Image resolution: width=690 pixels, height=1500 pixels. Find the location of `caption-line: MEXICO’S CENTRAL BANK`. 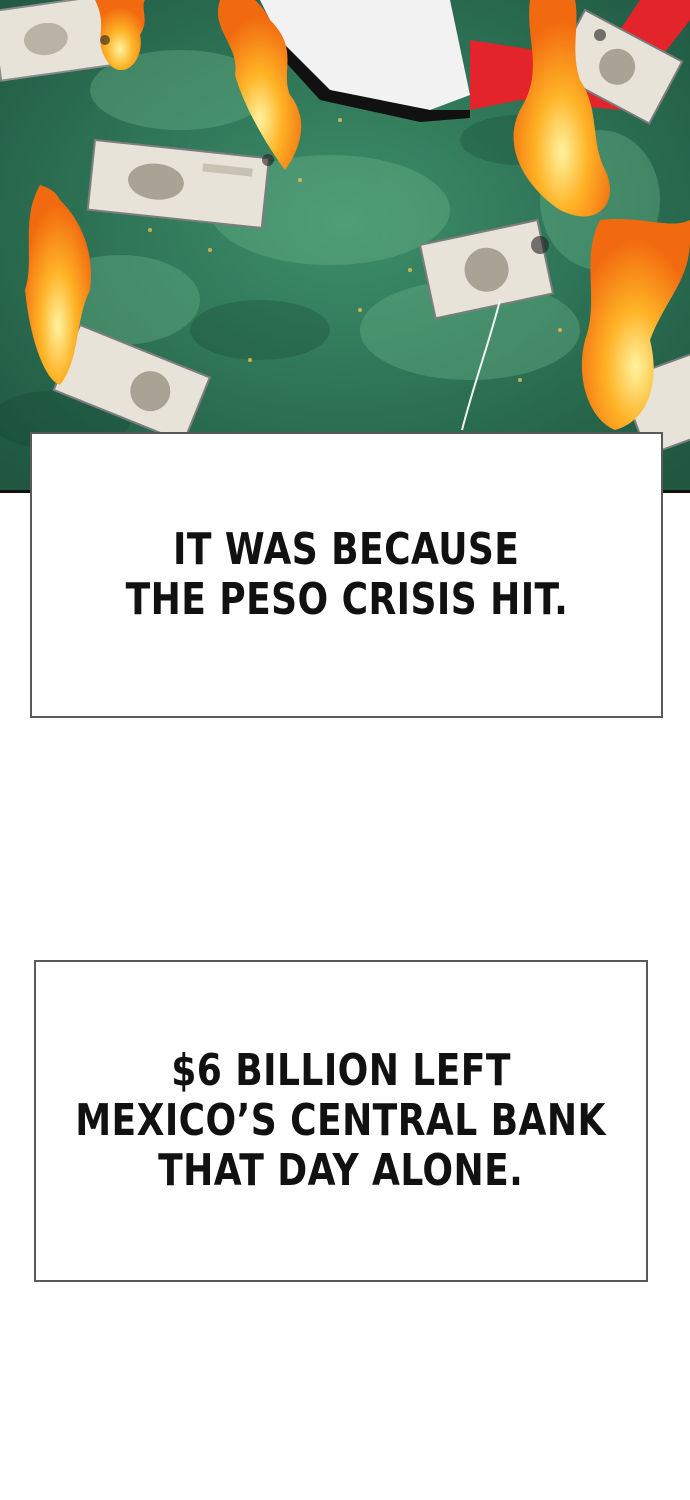

caption-line: MEXICO’S CENTRAL BANK is located at coordinates (341, 1120).